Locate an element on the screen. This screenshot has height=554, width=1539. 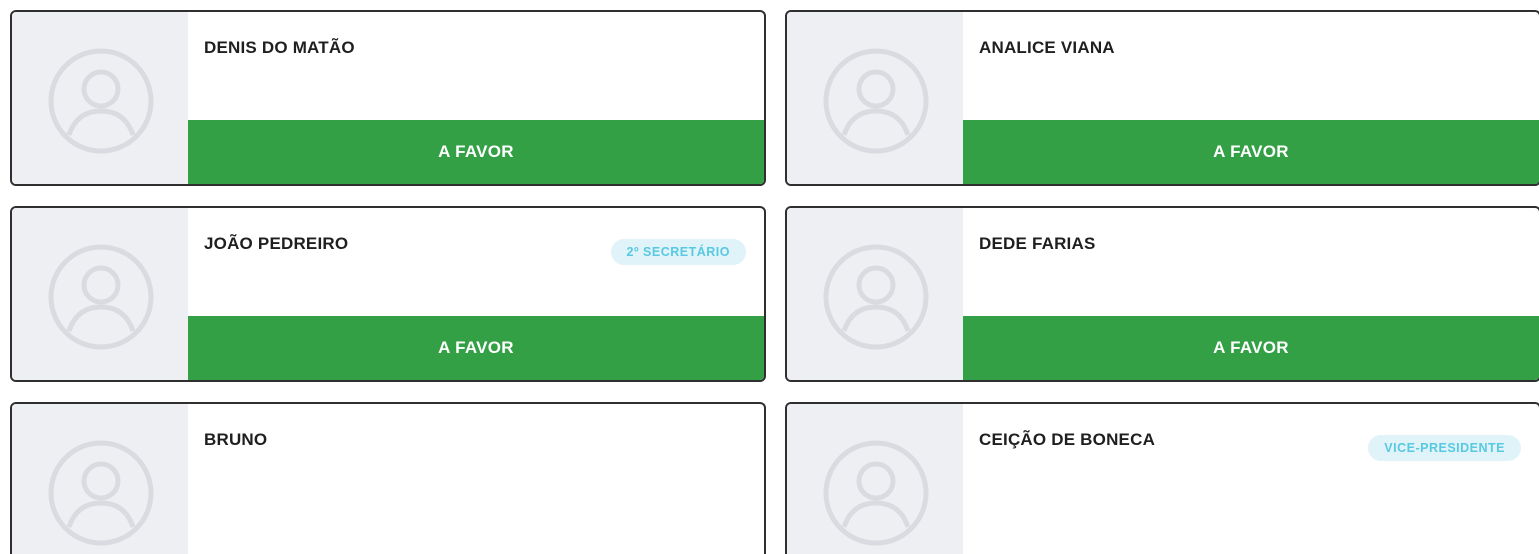
member-name: BRUNO is located at coordinates (236, 439).